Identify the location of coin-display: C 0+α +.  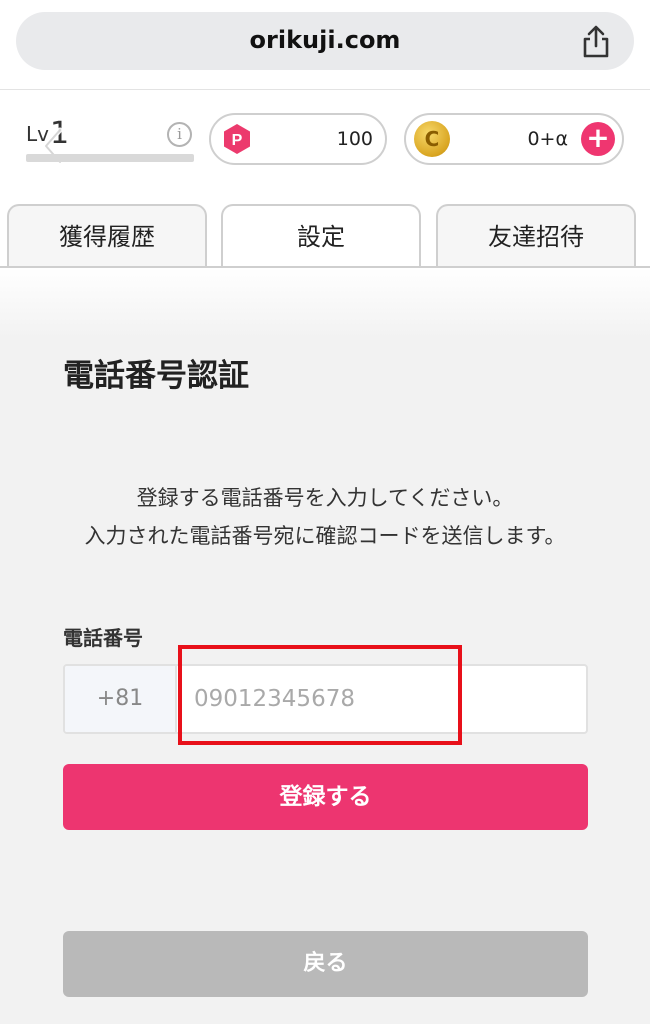
(514, 139).